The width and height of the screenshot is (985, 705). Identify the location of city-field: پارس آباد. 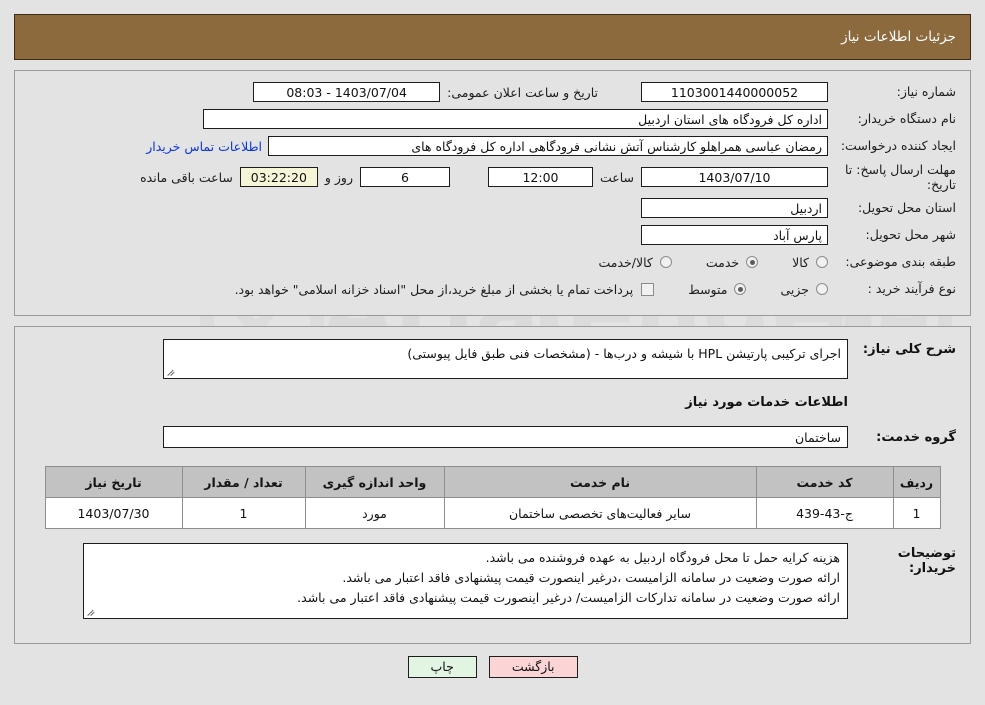
(734, 235).